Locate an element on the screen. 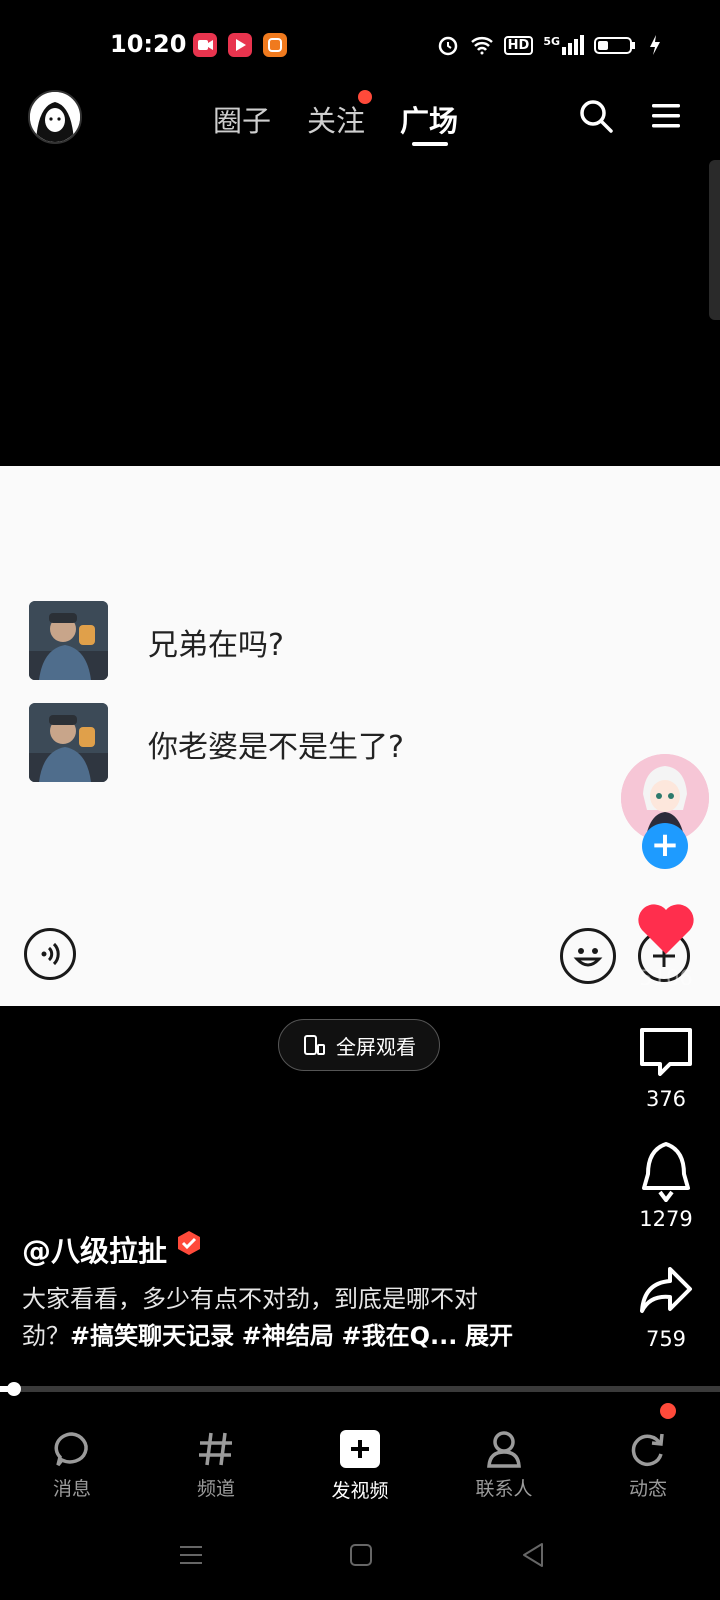 Image resolution: width=720 pixels, height=1600 pixels. hashtag: #神结局 is located at coordinates (288, 1336).